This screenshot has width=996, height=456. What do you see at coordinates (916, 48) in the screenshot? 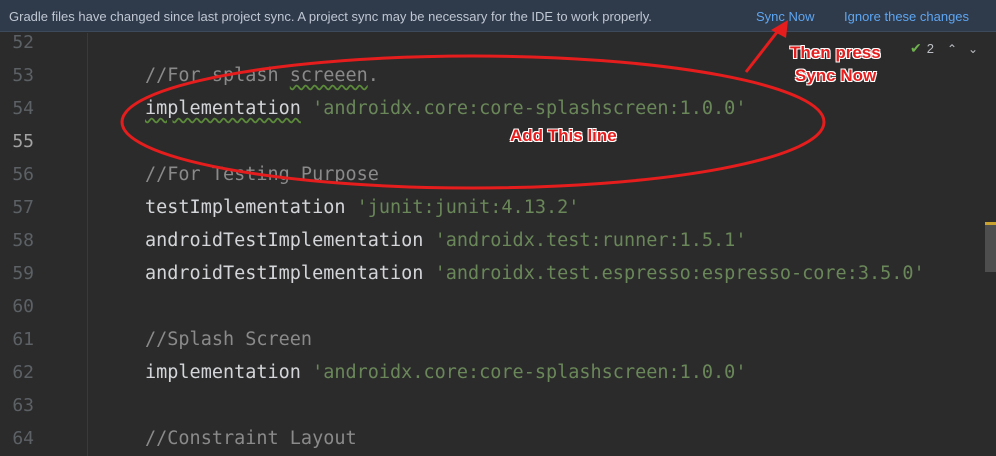
I see `check-icon: ✔` at bounding box center [916, 48].